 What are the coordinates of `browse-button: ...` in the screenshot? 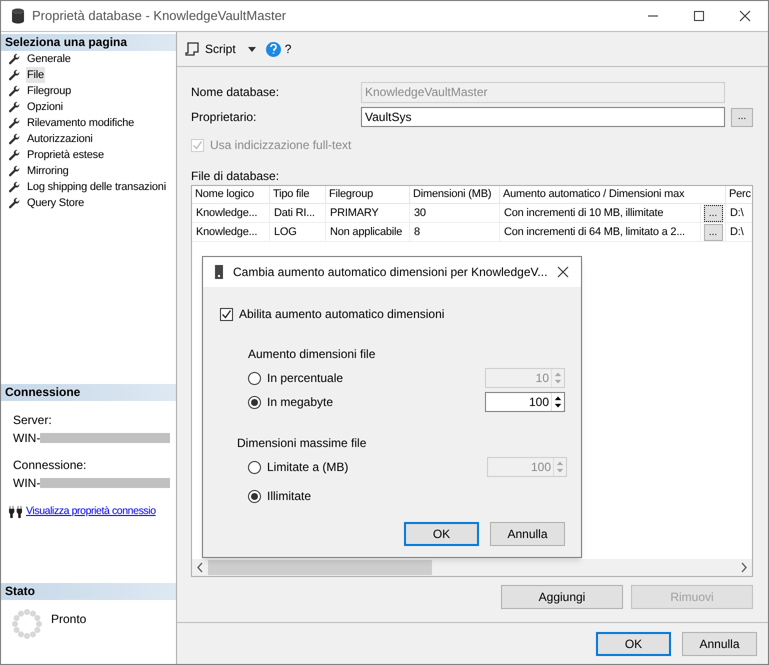 It's located at (742, 117).